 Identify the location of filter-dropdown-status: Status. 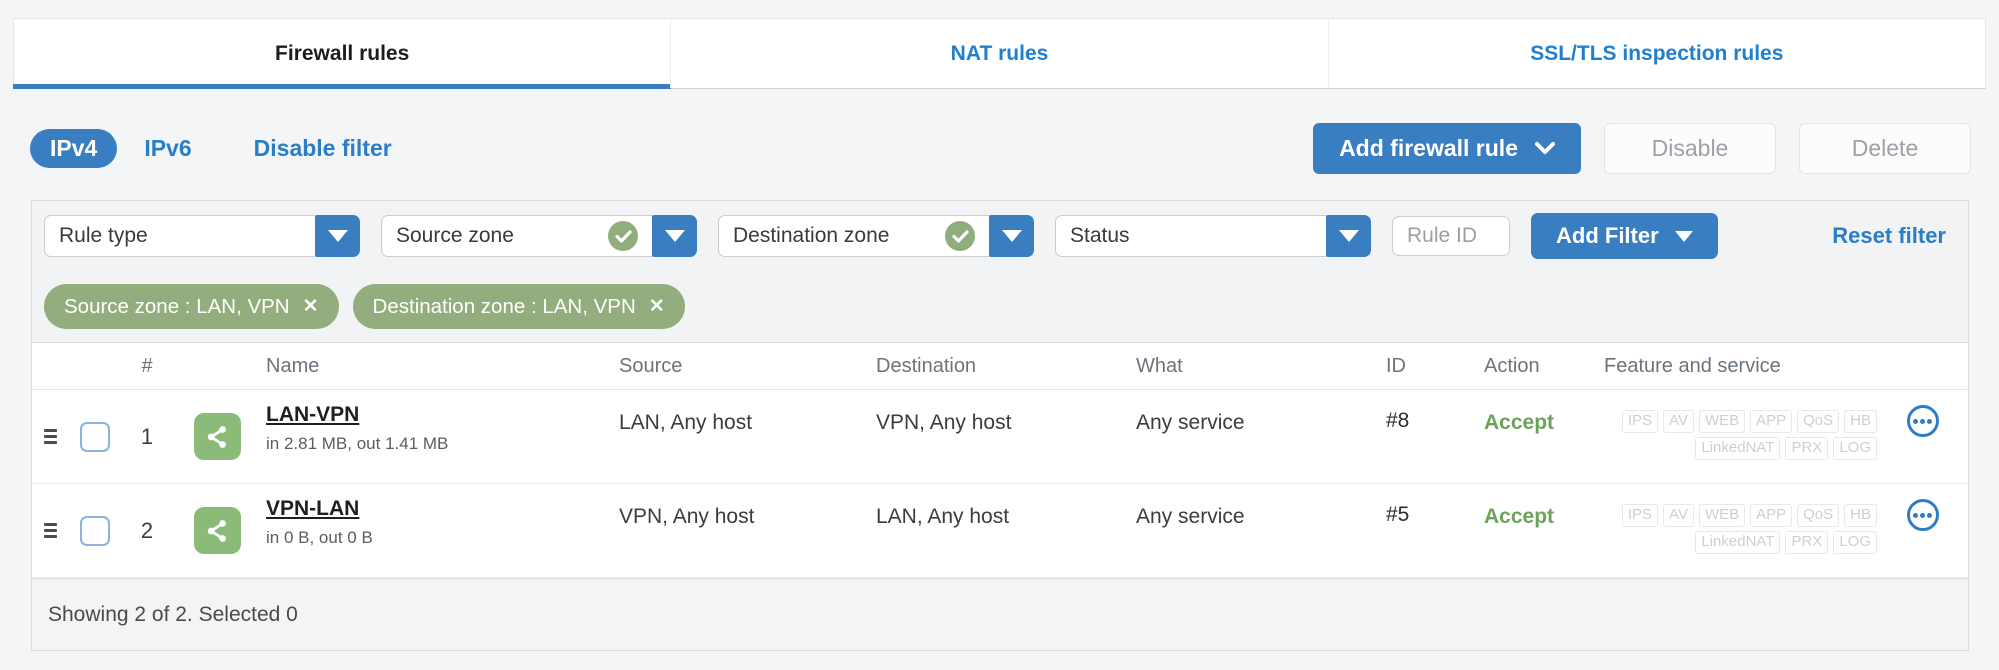
(1213, 236).